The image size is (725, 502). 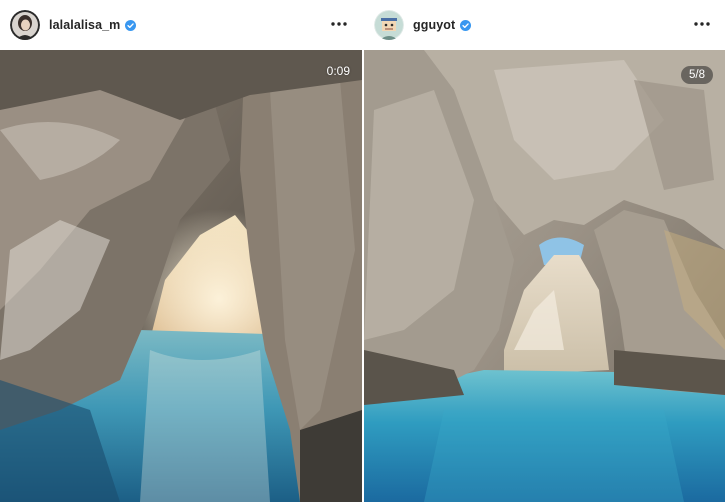 I want to click on post-header: lalalalisa_m, so click(x=181, y=25).